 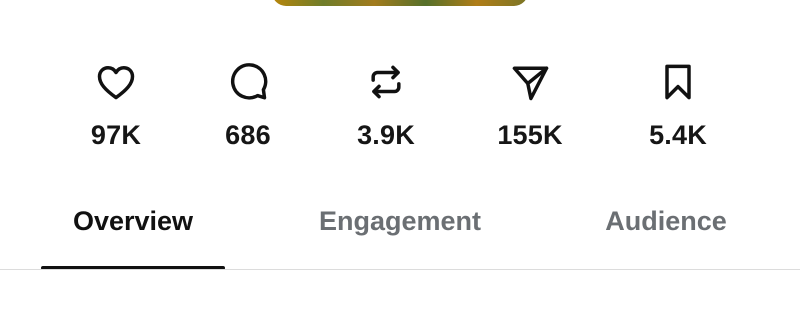 I want to click on like-count: 97K, so click(x=116, y=135).